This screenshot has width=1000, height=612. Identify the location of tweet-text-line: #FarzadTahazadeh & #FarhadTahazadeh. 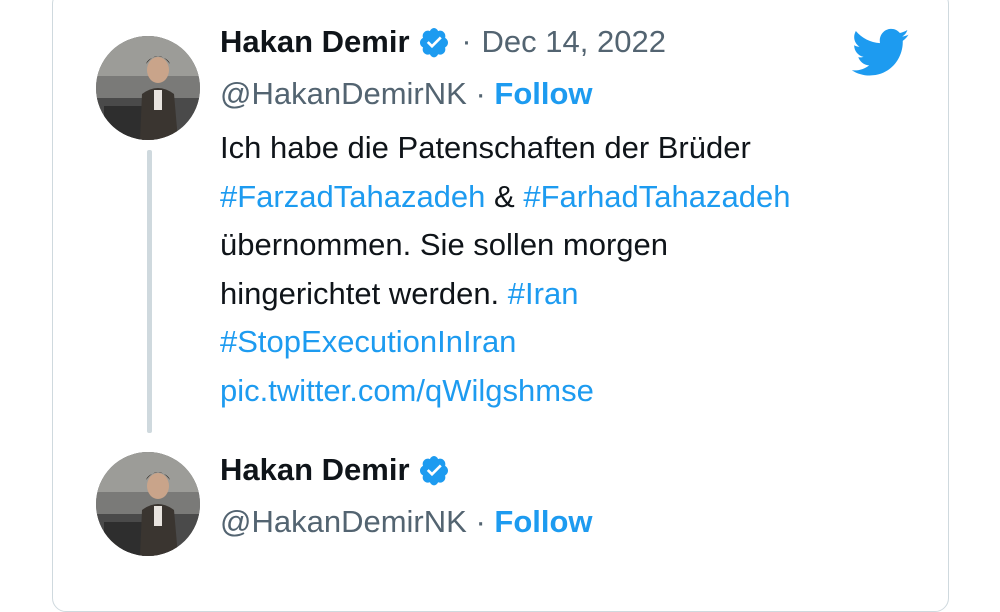
(570, 197).